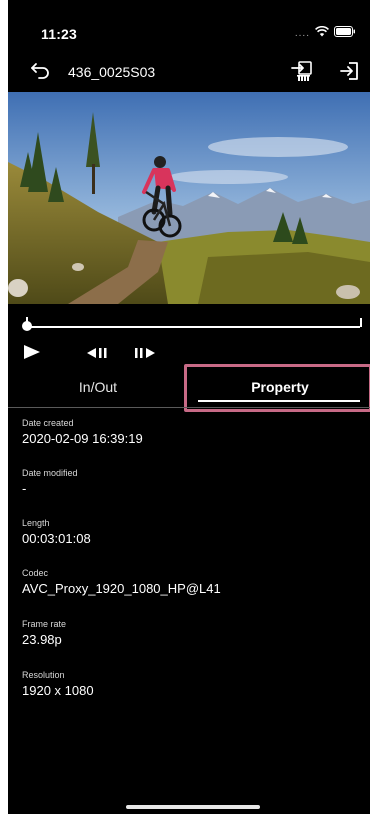  I want to click on property-length: Length 00:03:01:08, so click(192, 532).